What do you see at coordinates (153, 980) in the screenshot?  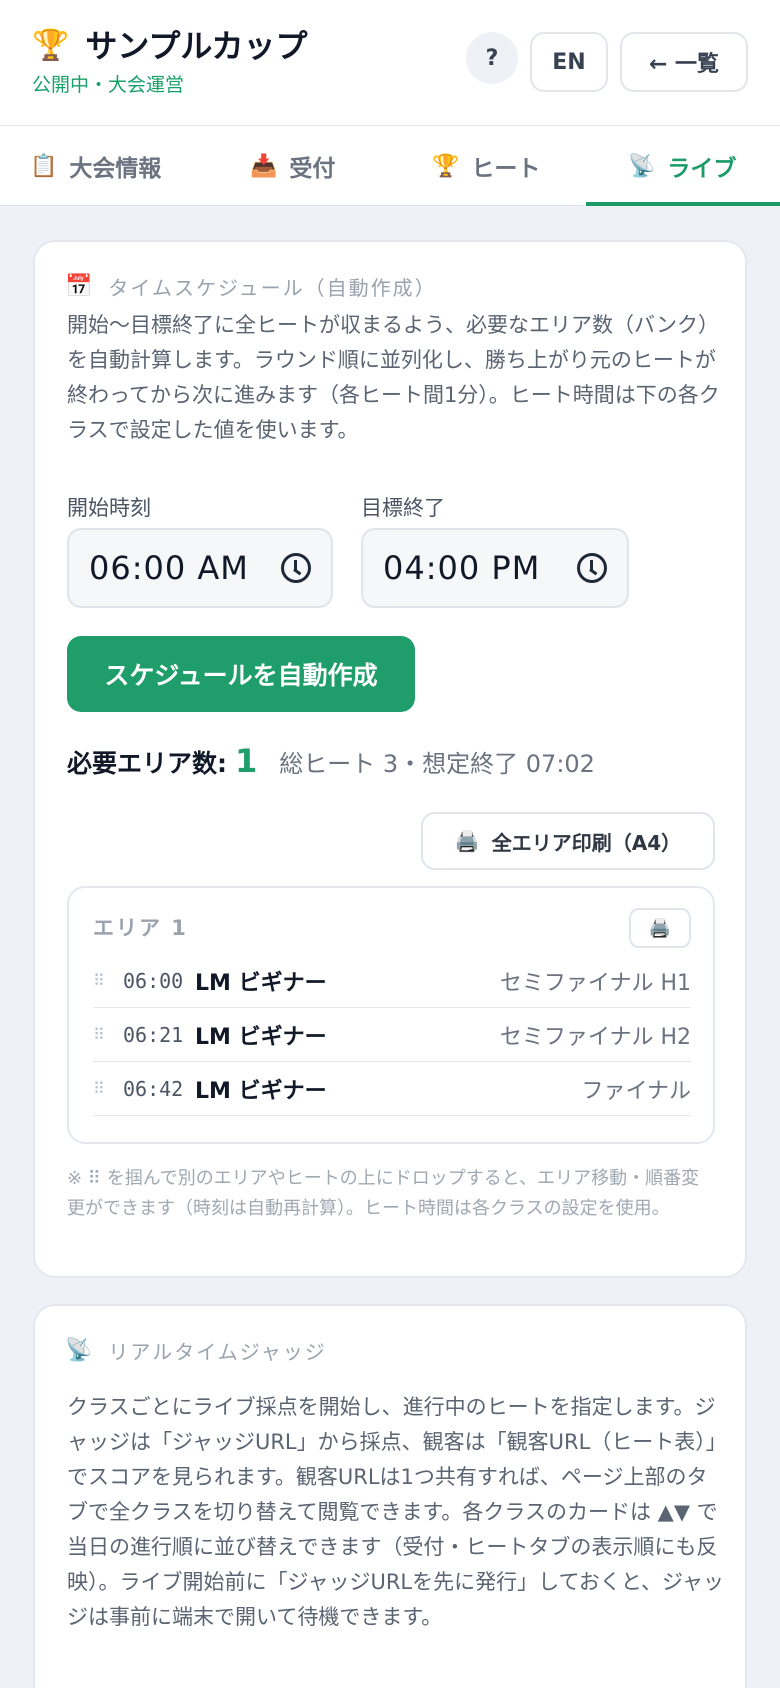 I see `heat-time: 06:00` at bounding box center [153, 980].